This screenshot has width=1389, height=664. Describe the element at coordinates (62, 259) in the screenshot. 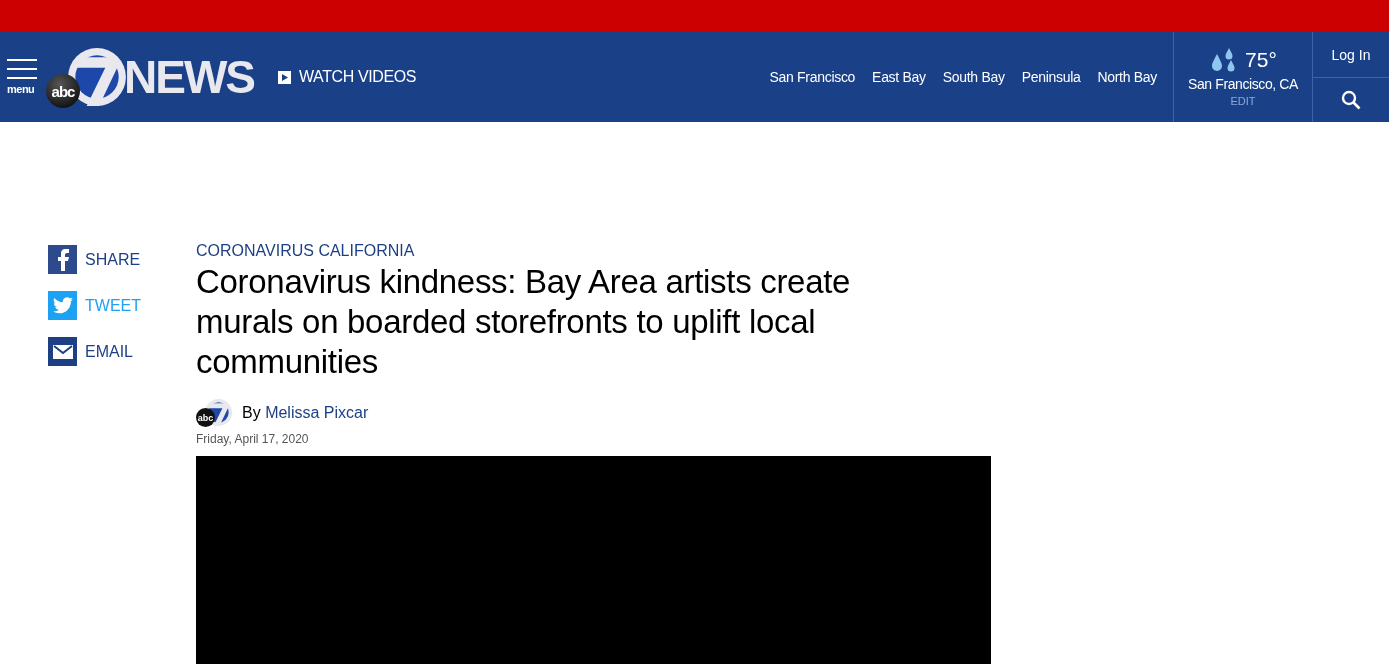

I see `facebook-icon` at that location.